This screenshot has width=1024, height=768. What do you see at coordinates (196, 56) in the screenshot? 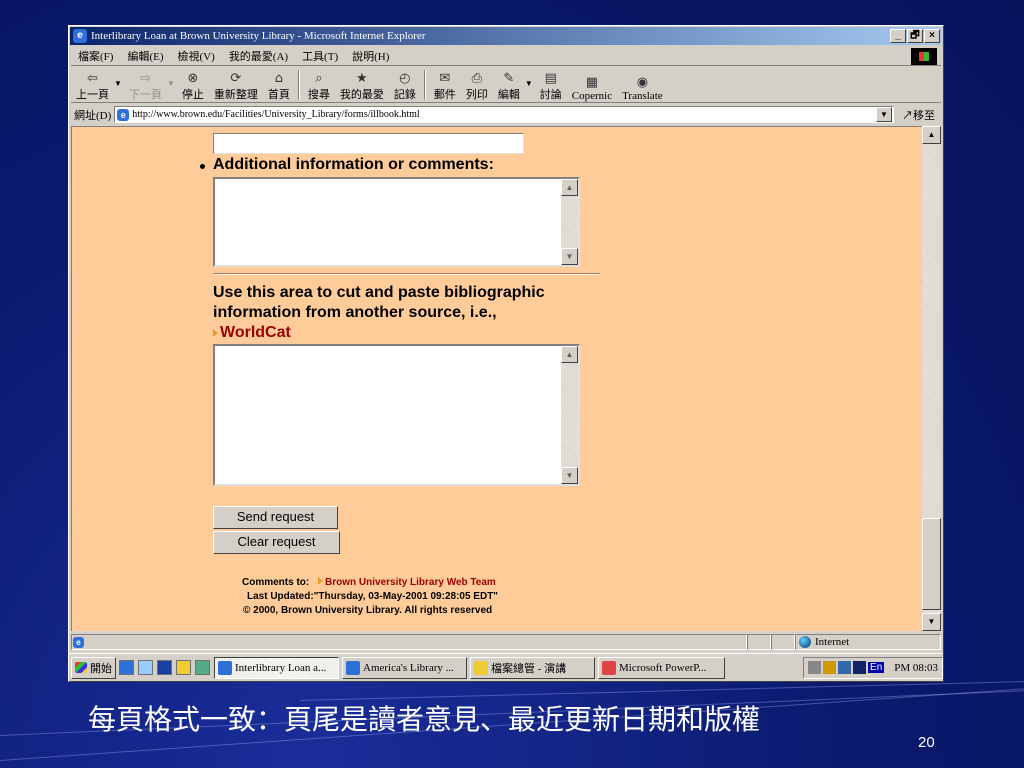
I see `menu-view: 檢視(V)` at bounding box center [196, 56].